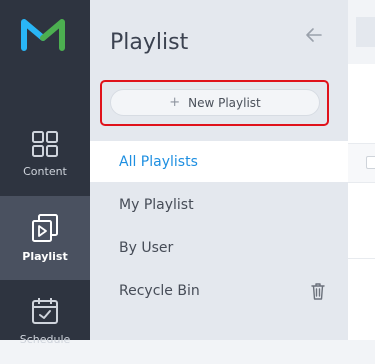  I want to click on rail-item-content: Content, so click(45, 154).